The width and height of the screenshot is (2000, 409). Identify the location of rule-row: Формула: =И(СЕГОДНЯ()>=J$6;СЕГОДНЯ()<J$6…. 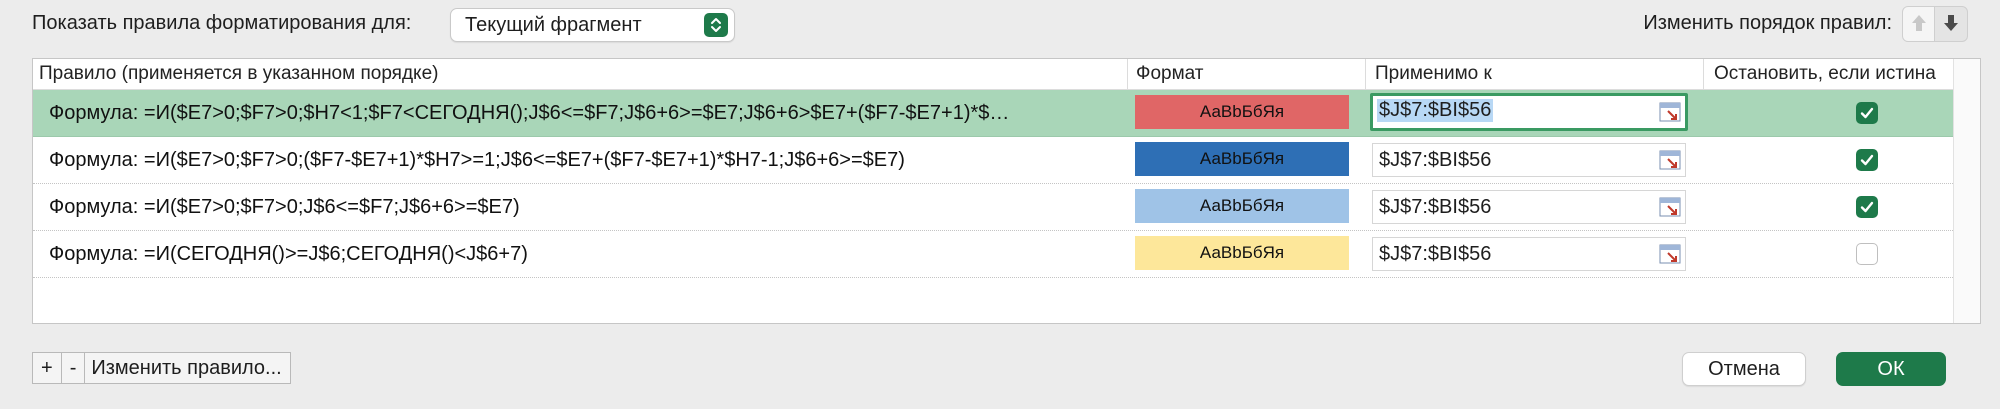
(993, 254).